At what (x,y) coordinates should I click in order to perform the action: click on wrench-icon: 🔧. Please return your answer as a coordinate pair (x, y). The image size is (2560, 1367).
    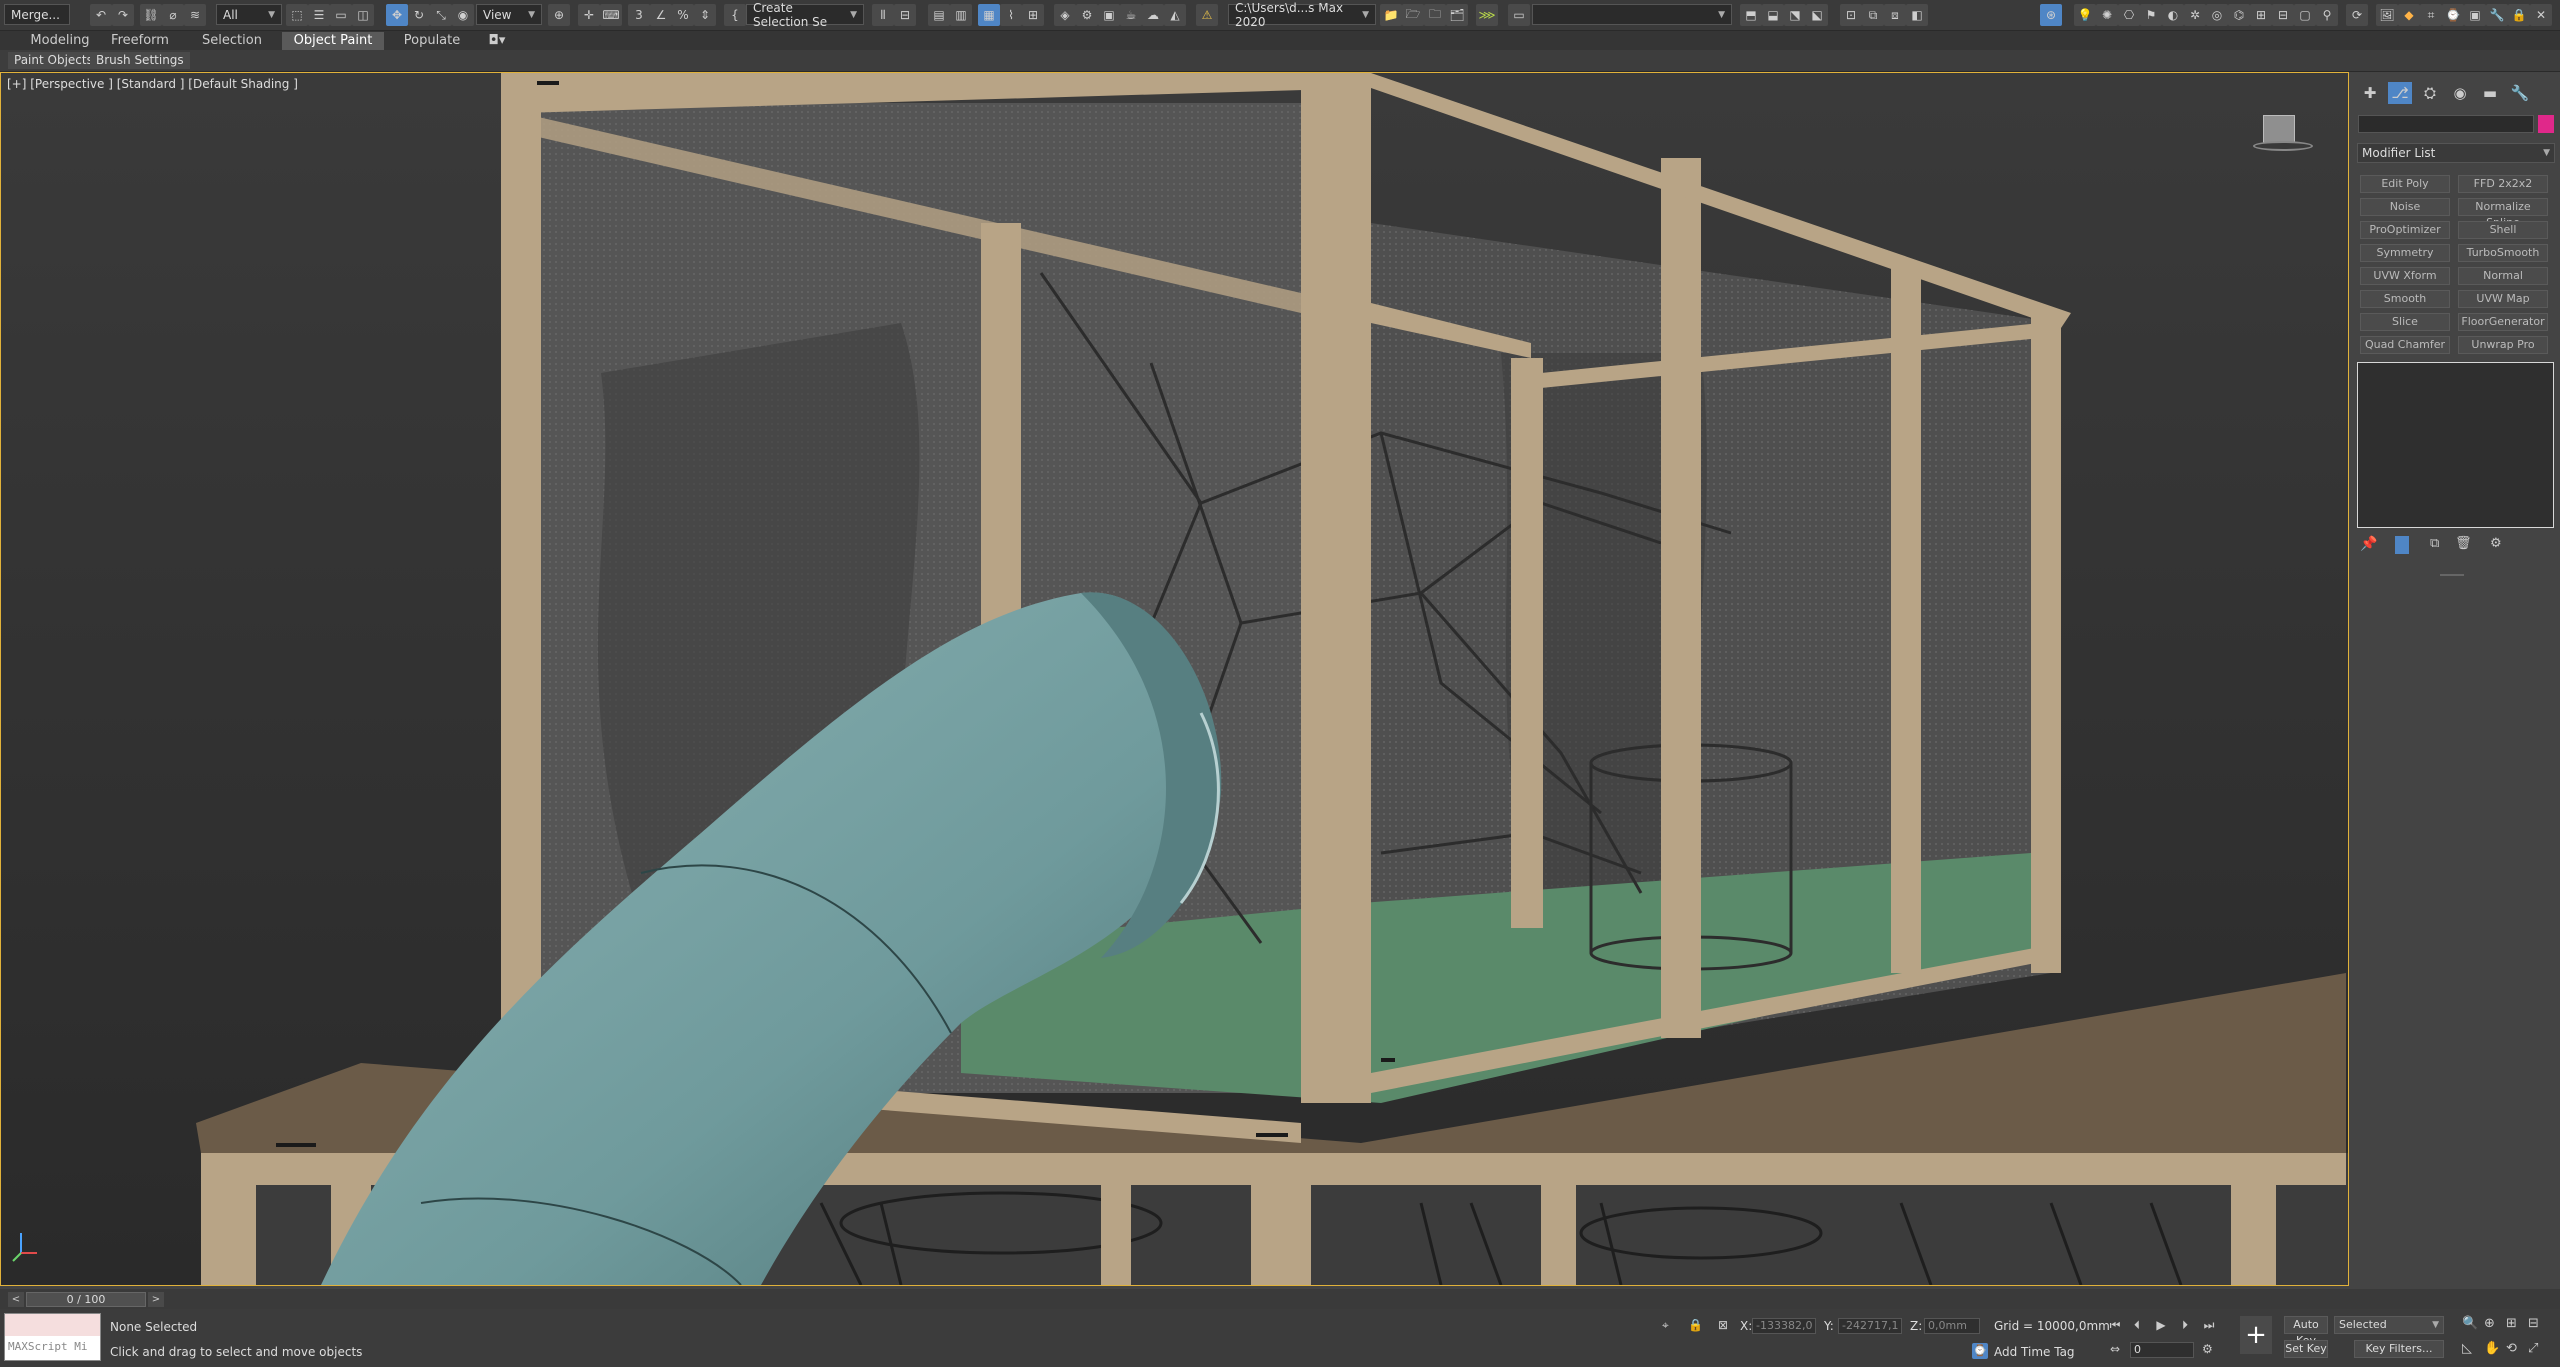
    Looking at the image, I should click on (2497, 15).